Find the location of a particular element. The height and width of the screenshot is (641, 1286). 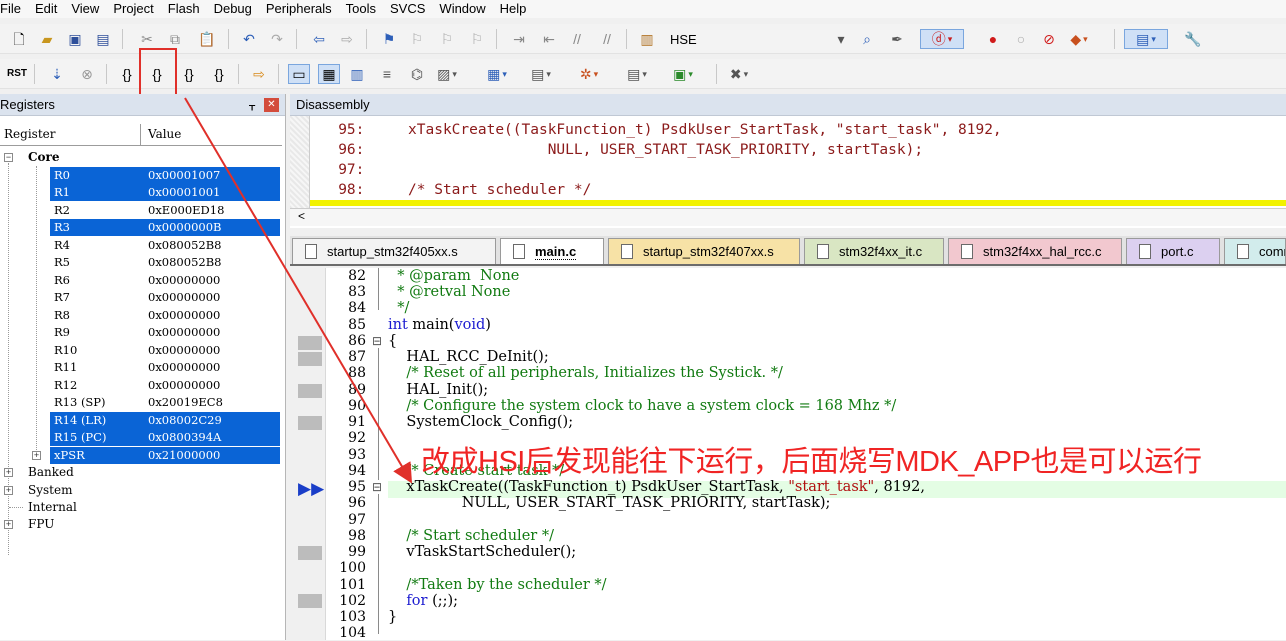

collapse-core-icon: − is located at coordinates (8, 157).